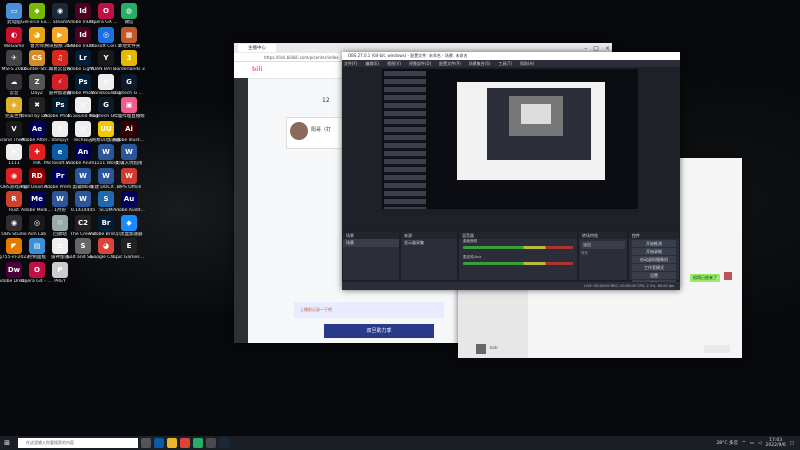  Describe the element at coordinates (585, 48) in the screenshot. I see `minimize-icon: –` at that location.